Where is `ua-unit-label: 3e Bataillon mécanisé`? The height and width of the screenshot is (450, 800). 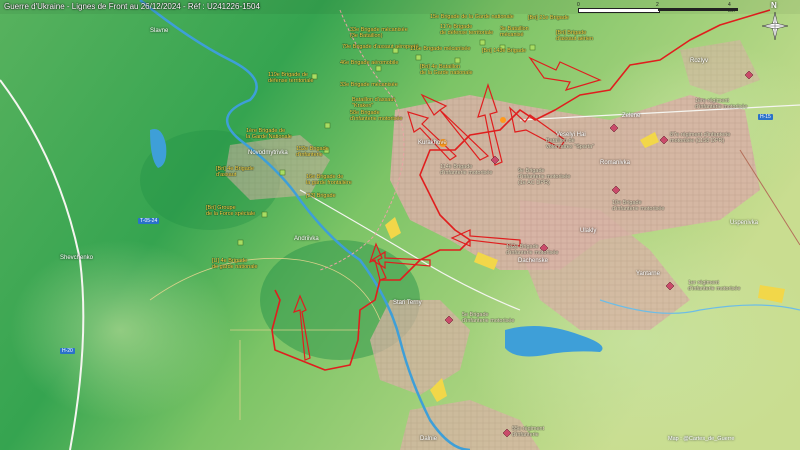 ua-unit-label: 3e Bataillon mécanisé is located at coordinates (514, 32).